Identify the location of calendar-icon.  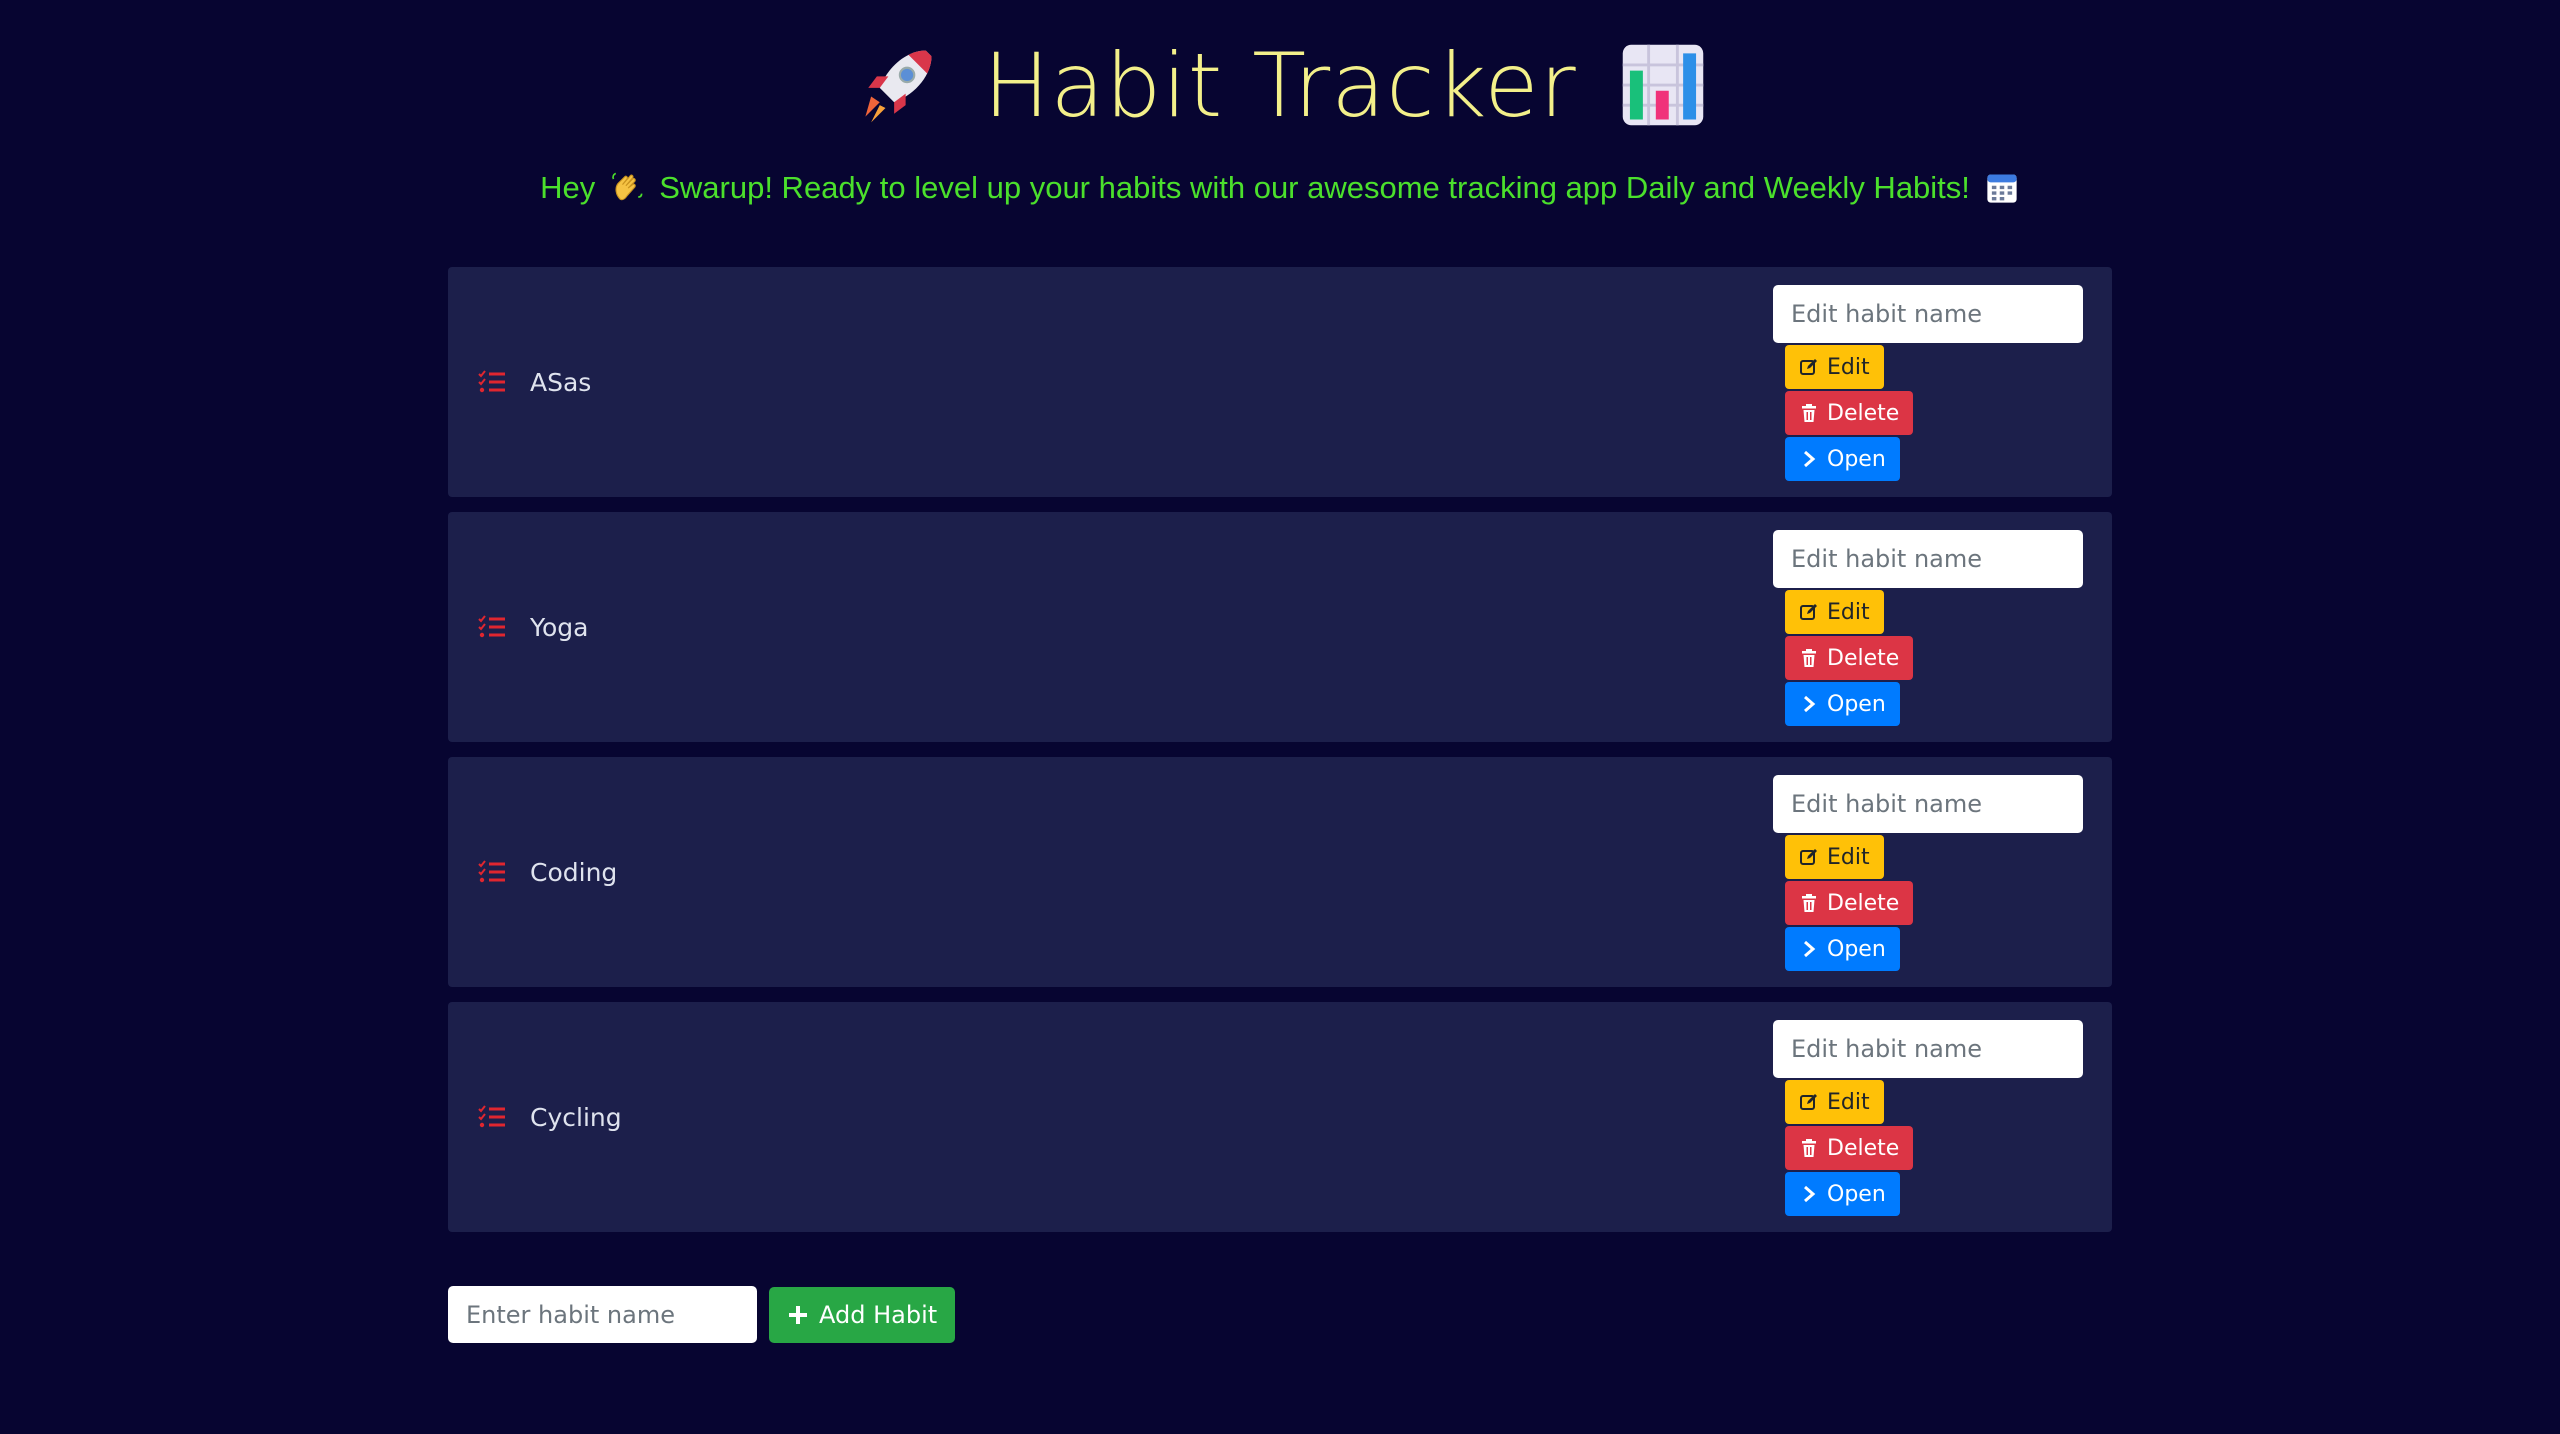
(2002, 188).